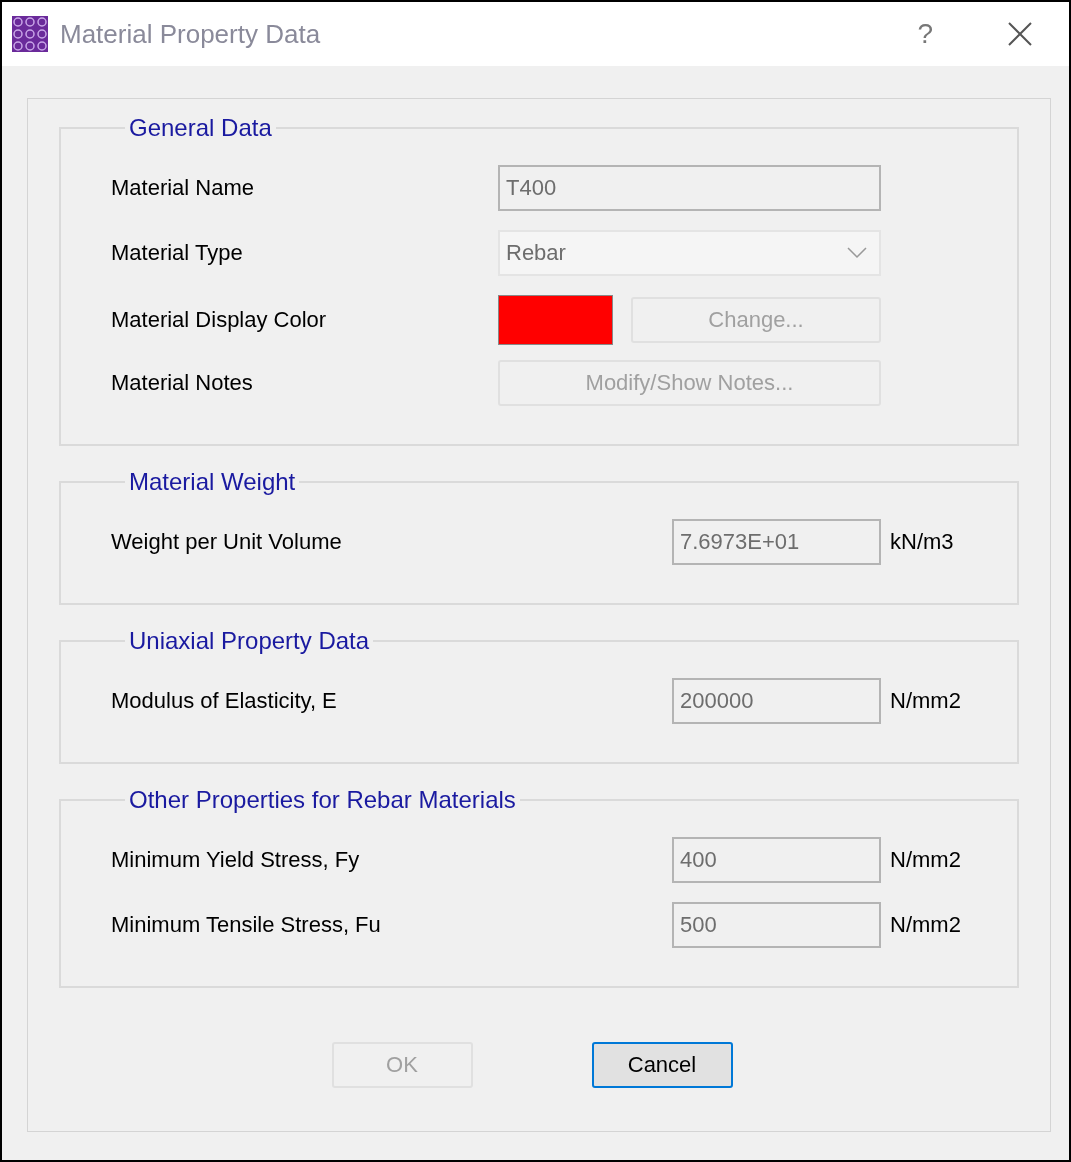  What do you see at coordinates (219, 320) in the screenshot?
I see `field-label: Material Display Color` at bounding box center [219, 320].